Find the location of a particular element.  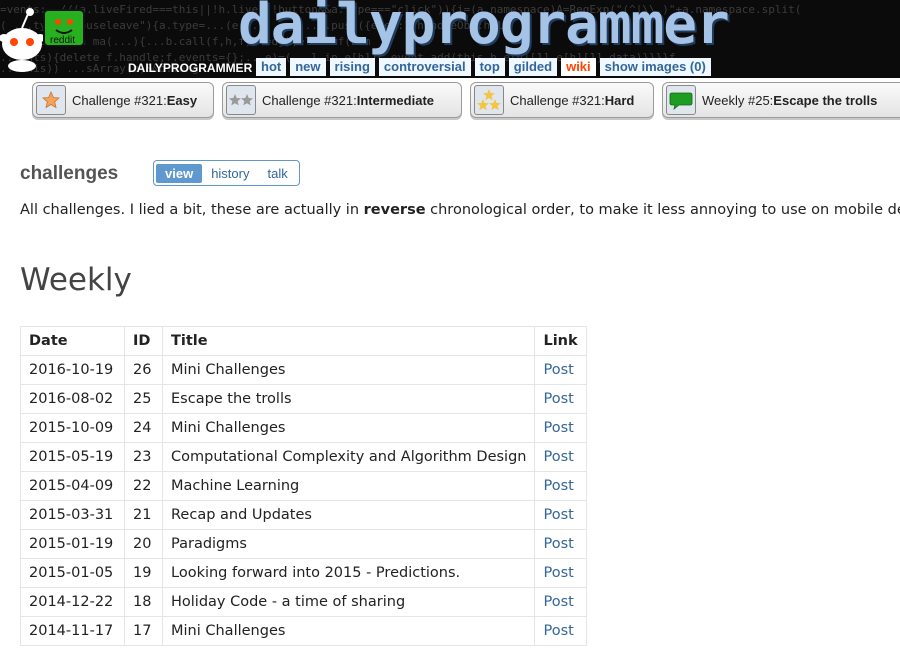

table-row: 2015-03-31 21 Recap and Updates Post is located at coordinates (304, 515).